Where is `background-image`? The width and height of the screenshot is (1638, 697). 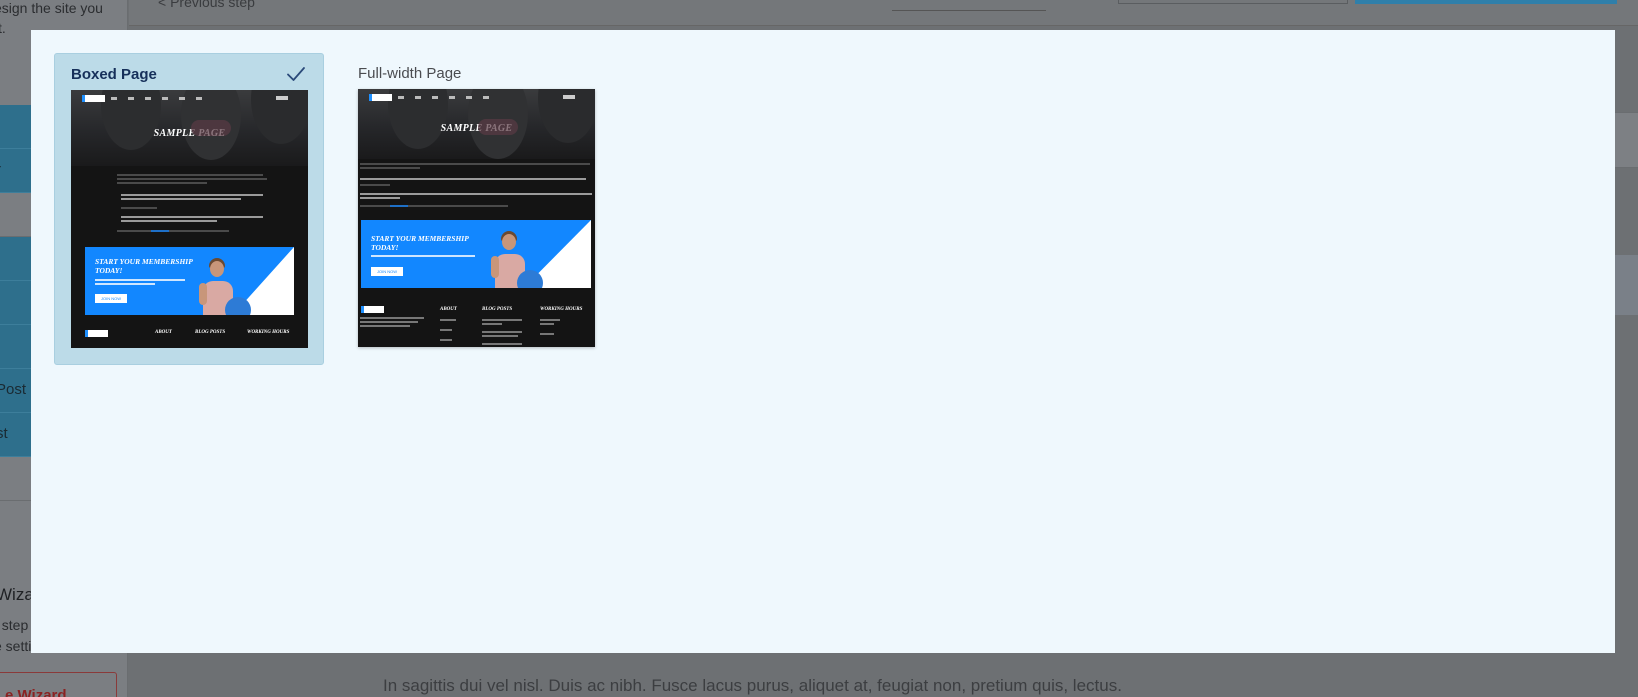
background-image is located at coordinates (1625, 285).